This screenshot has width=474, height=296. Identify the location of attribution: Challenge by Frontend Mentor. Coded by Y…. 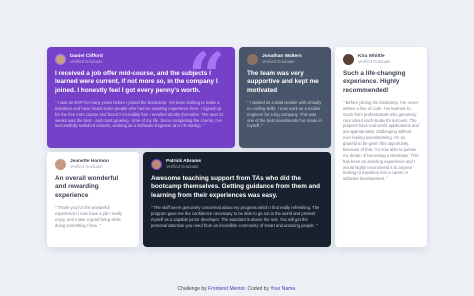
(237, 289).